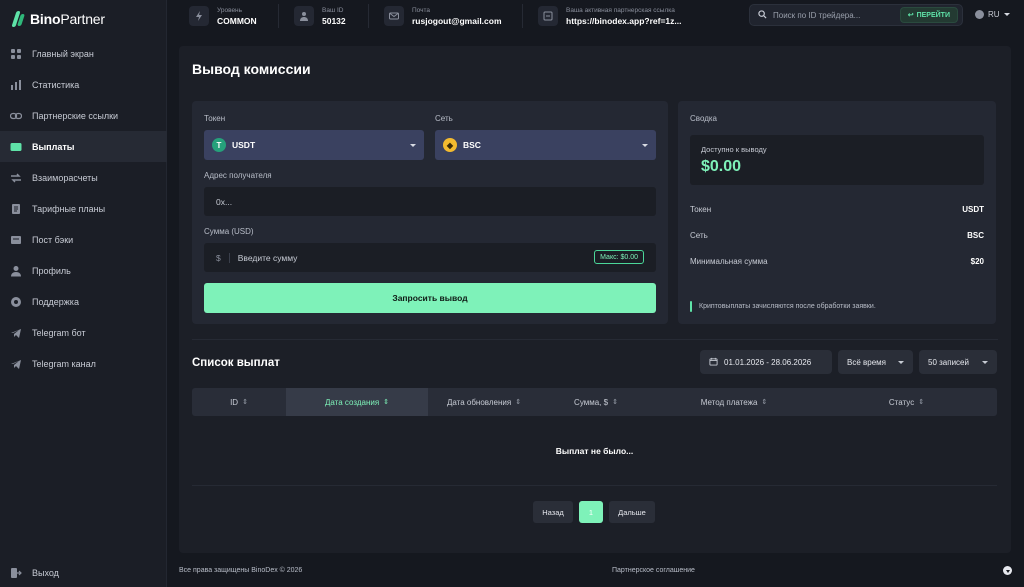  I want to click on max-amount-badge: Макс: $0.00, so click(619, 257).